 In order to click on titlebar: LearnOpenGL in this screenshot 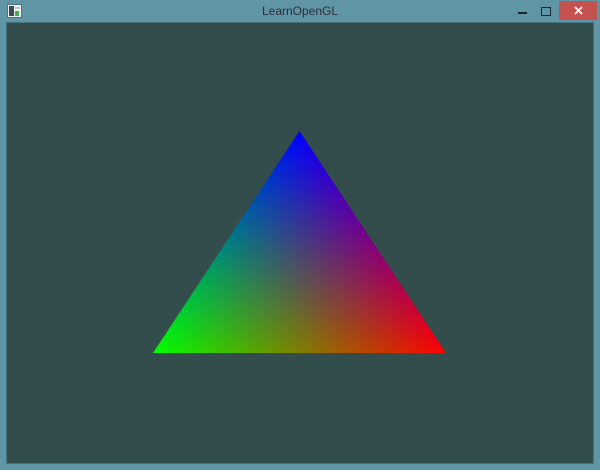, I will do `click(300, 11)`.